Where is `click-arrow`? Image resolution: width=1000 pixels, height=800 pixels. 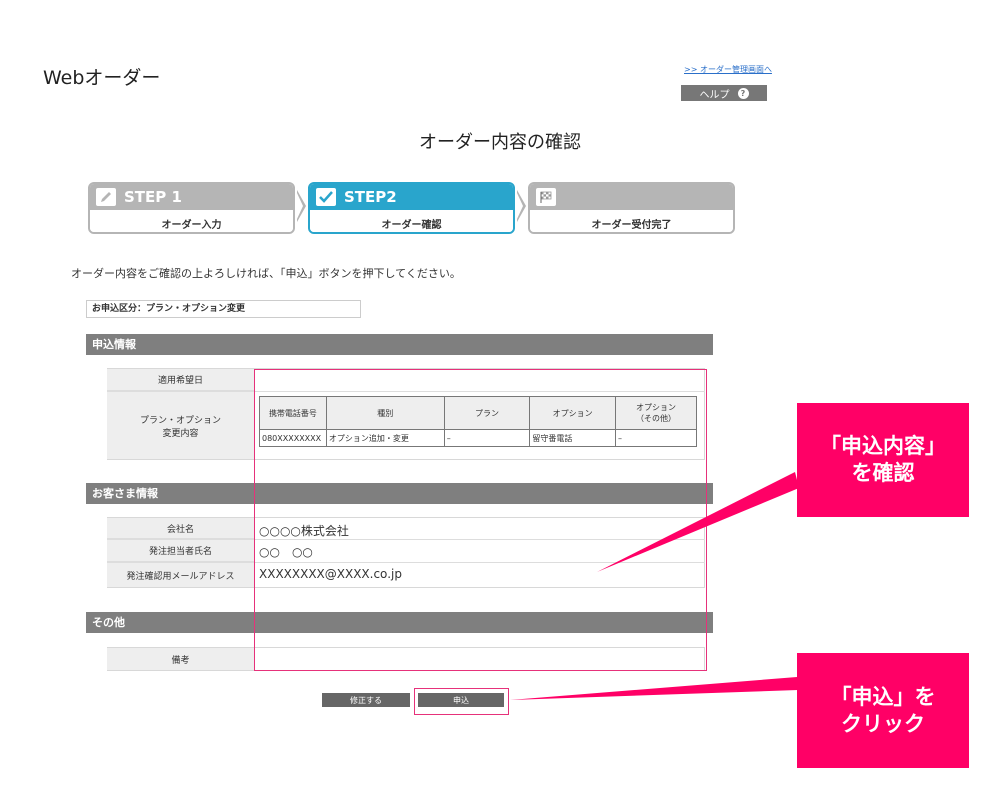
click-arrow is located at coordinates (654, 688).